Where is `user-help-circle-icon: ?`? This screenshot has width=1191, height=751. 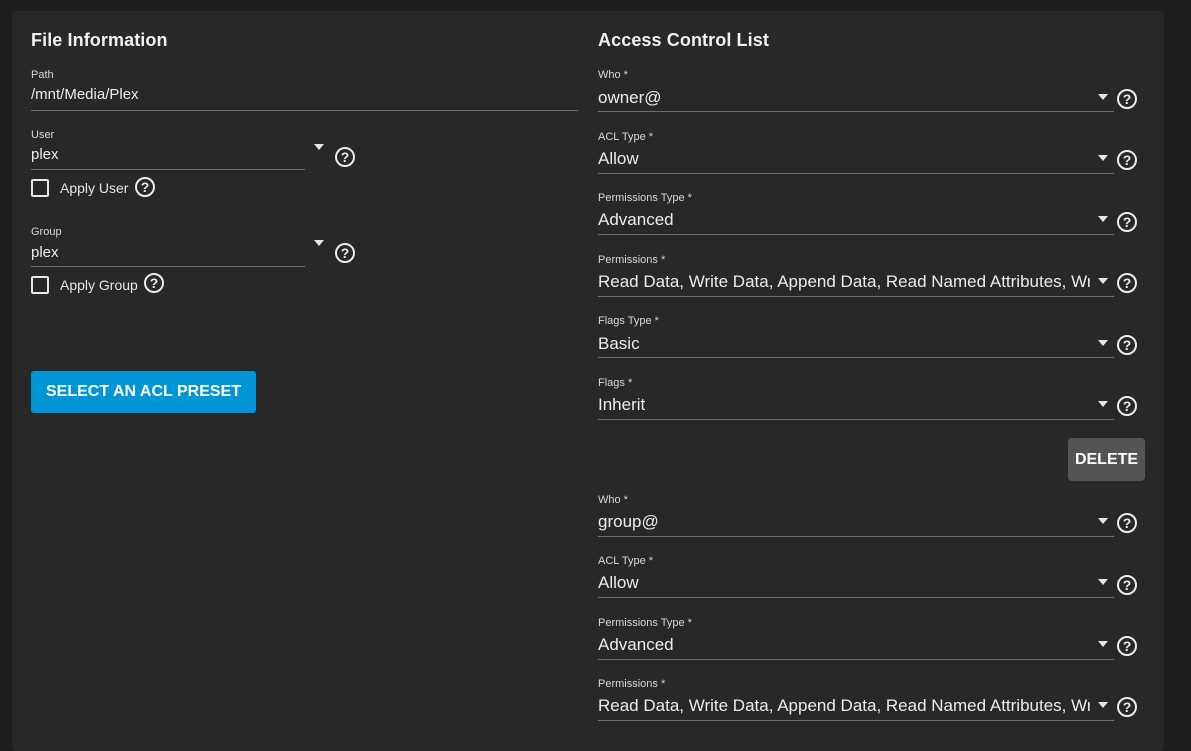 user-help-circle-icon: ? is located at coordinates (345, 157).